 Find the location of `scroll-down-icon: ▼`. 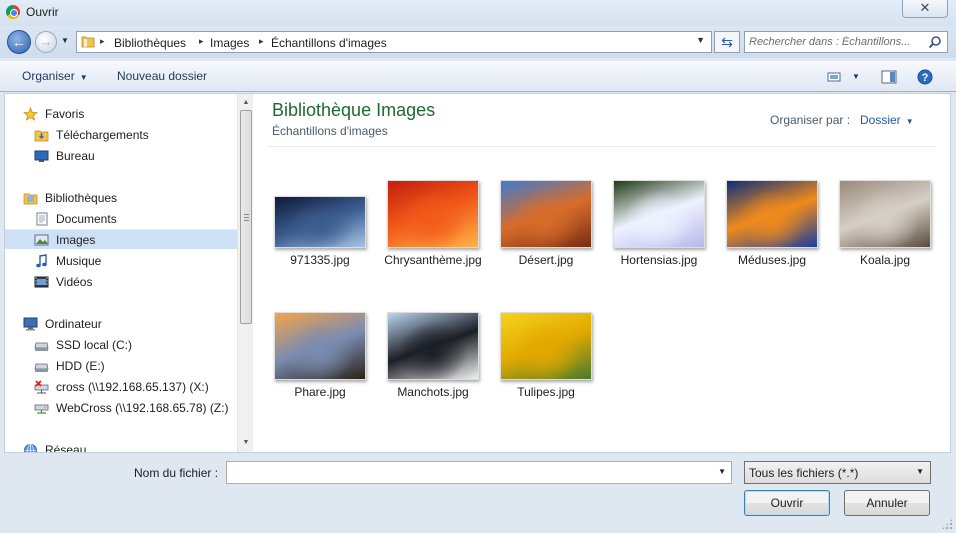

scroll-down-icon: ▼ is located at coordinates (246, 443).